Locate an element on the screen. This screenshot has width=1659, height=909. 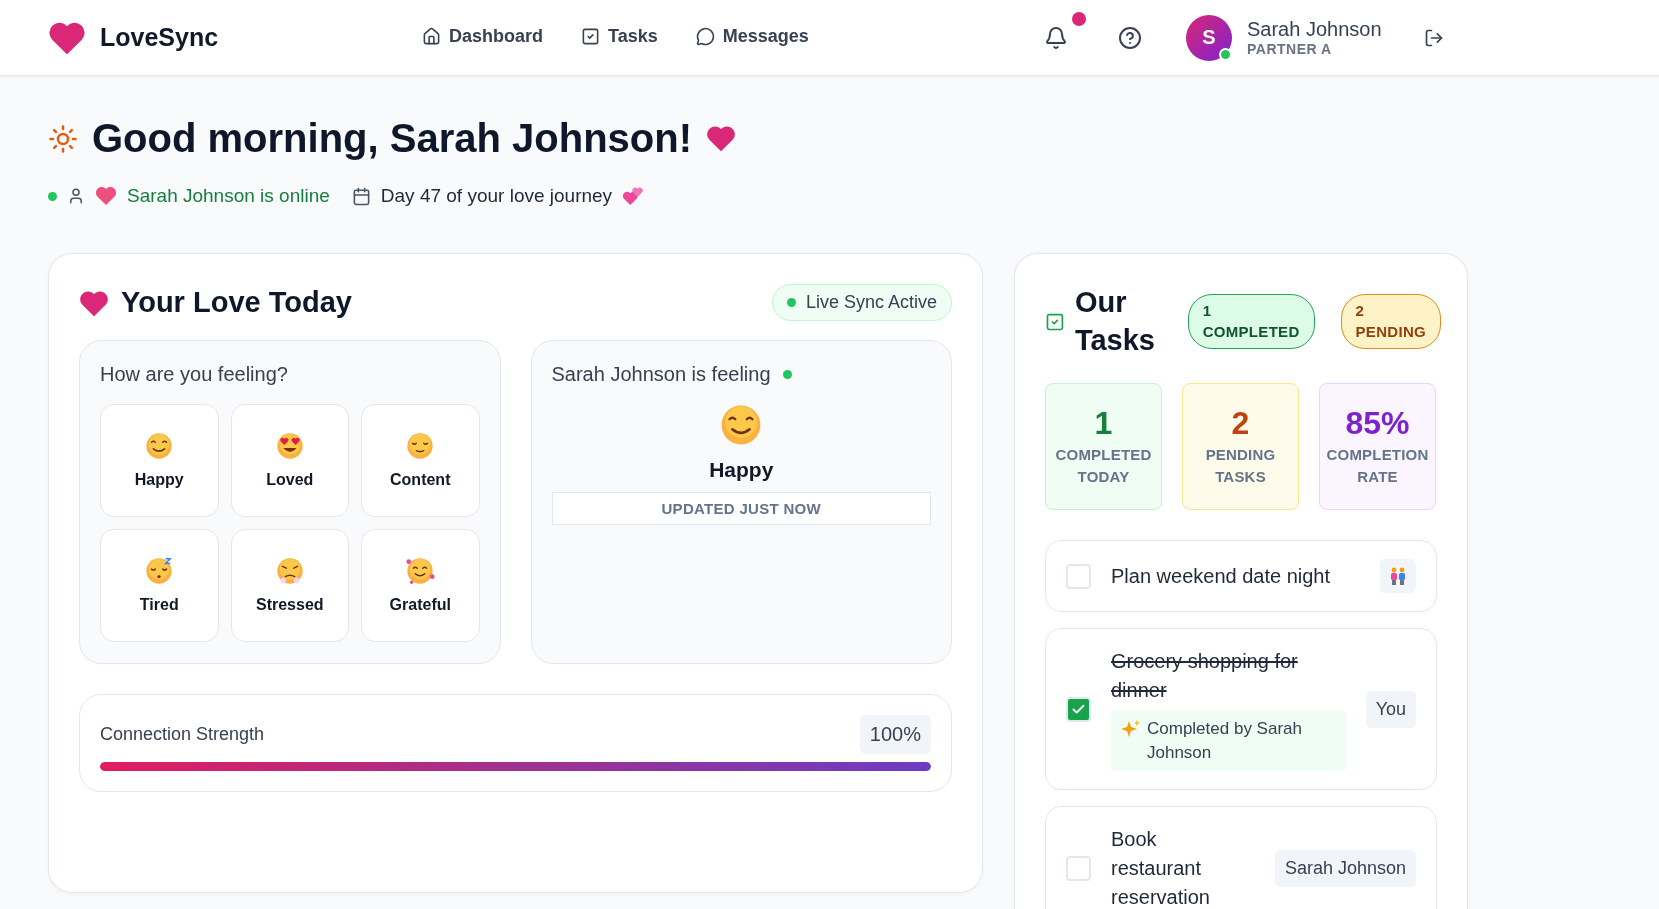
card-title: Your Love Today is located at coordinates (236, 302).